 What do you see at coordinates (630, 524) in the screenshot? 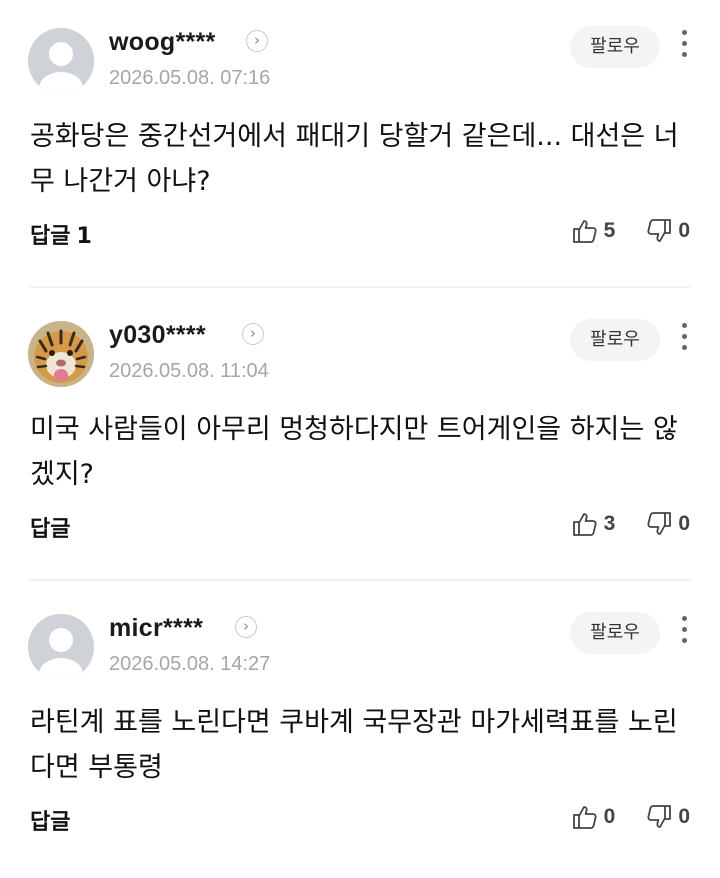
I see `vote-bar: 3 0` at bounding box center [630, 524].